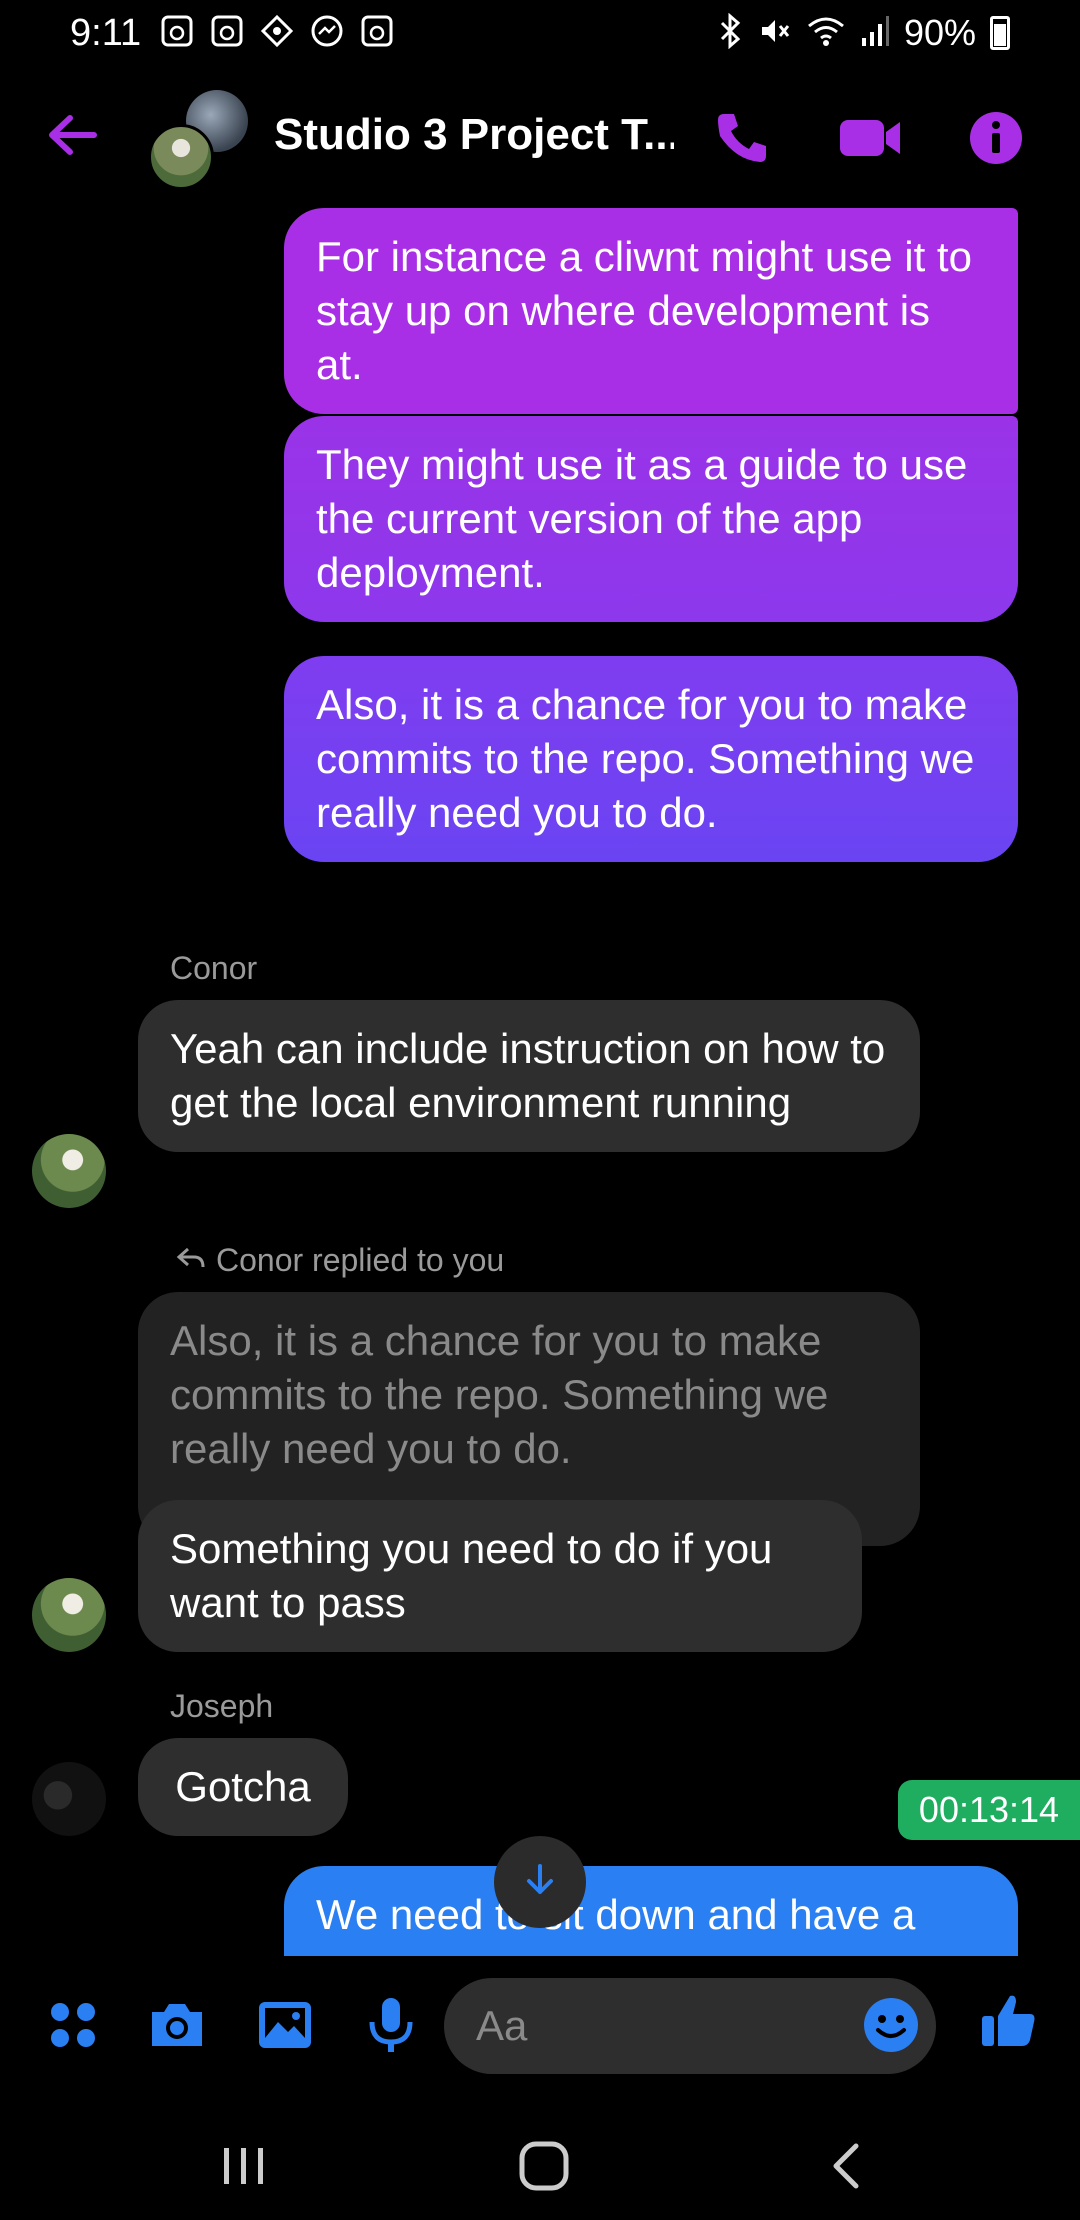 This screenshot has height=2220, width=1080. I want to click on group-avatar, so click(198, 140).